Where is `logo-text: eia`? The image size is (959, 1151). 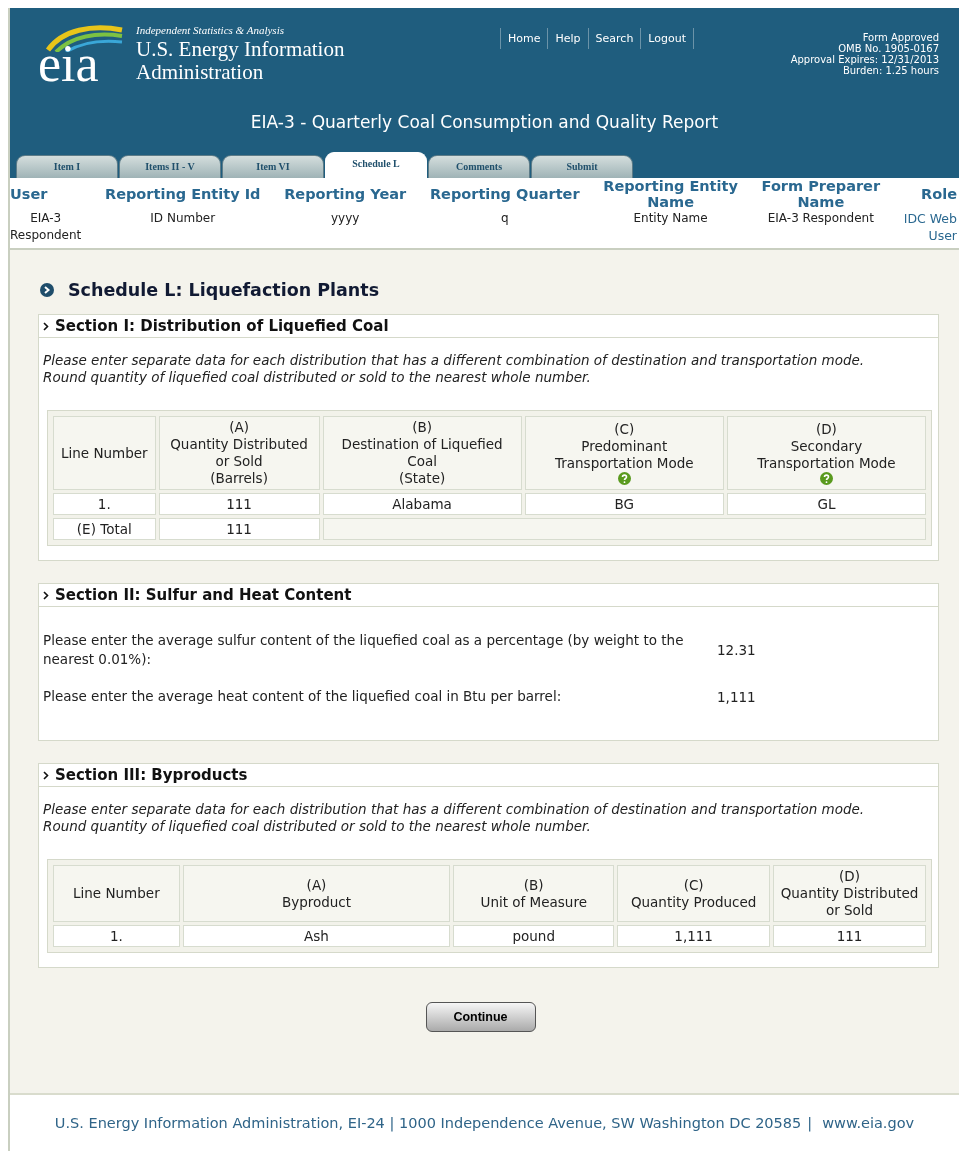
logo-text: eia is located at coordinates (69, 64).